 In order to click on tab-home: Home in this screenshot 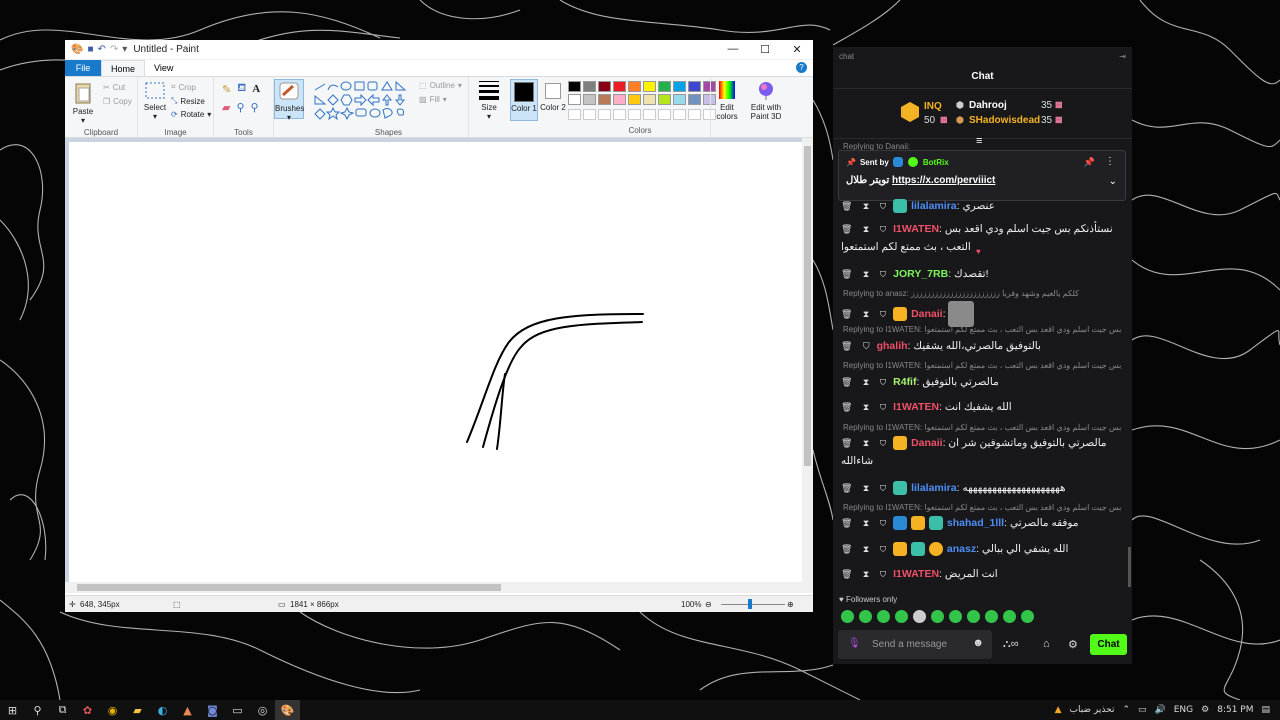, I will do `click(123, 68)`.